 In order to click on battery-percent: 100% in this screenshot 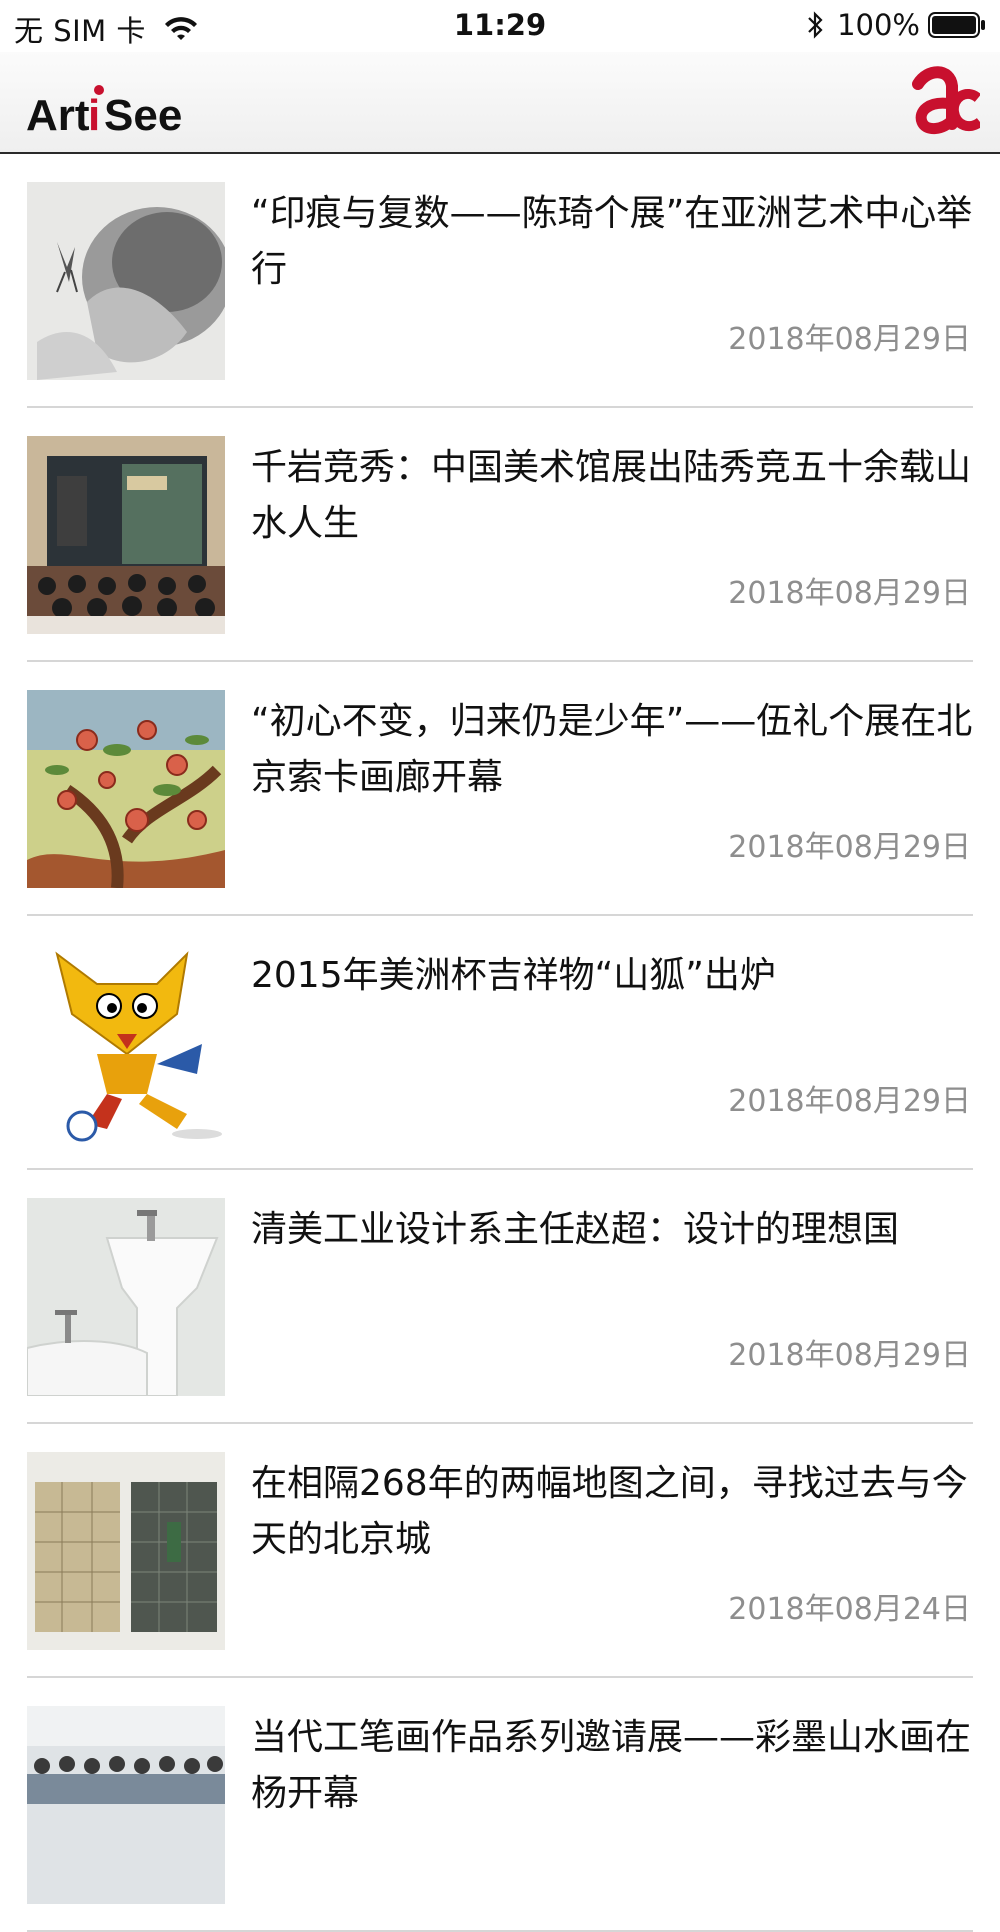, I will do `click(878, 25)`.